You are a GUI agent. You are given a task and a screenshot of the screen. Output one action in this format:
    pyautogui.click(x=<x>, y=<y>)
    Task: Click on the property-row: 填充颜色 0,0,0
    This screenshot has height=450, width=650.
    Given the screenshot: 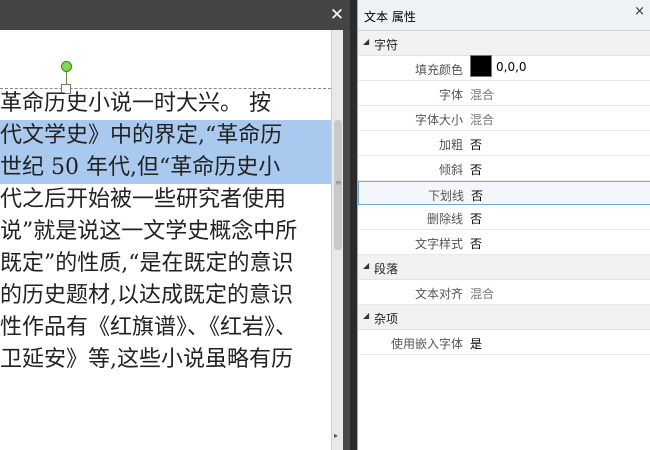 What is the action you would take?
    pyautogui.click(x=504, y=68)
    